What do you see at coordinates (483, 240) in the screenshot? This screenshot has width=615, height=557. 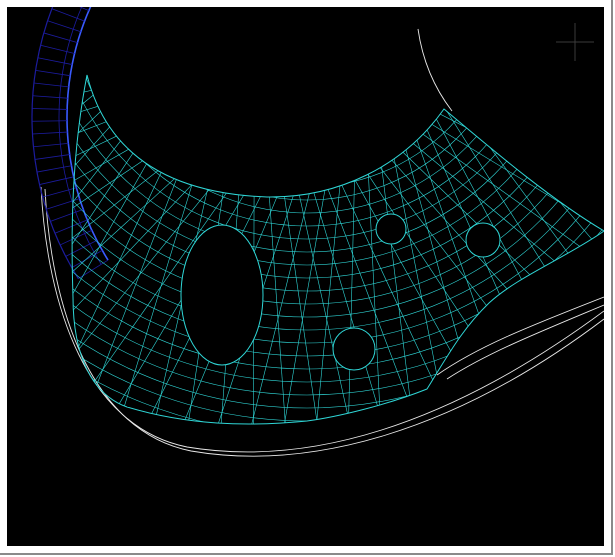 I see `small-hole-right` at bounding box center [483, 240].